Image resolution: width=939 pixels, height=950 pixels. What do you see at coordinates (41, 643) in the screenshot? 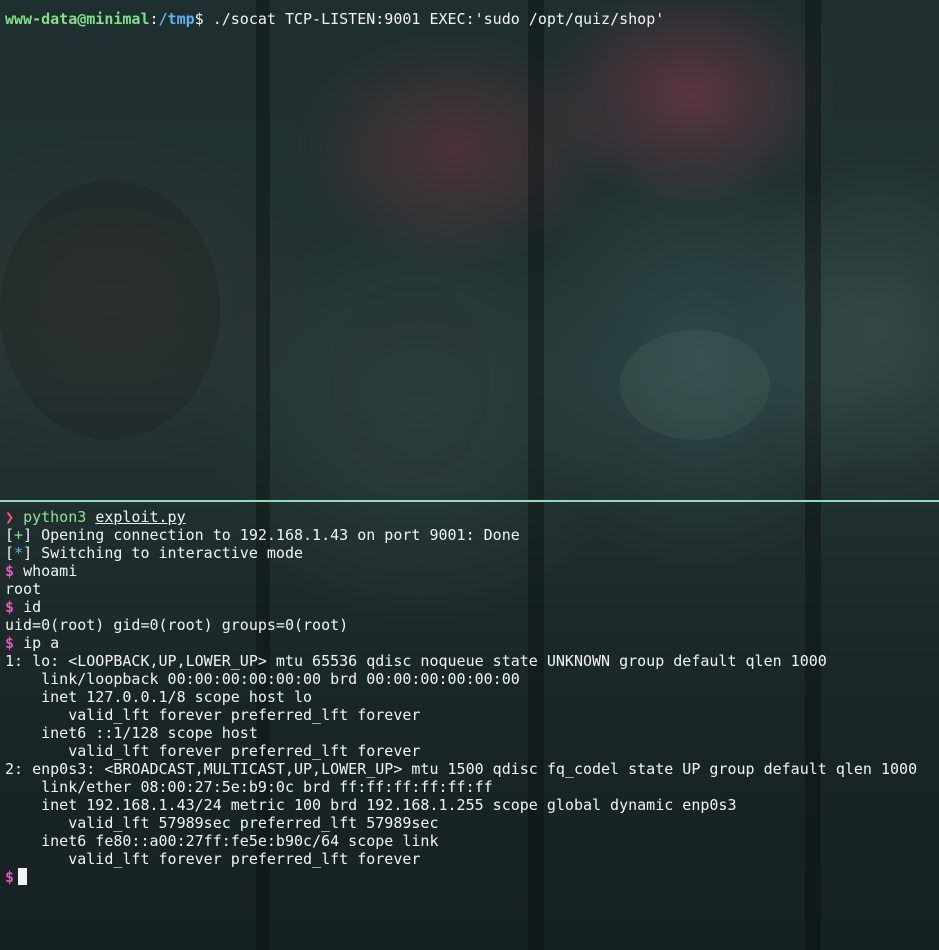
I see `ip-command: ip a` at bounding box center [41, 643].